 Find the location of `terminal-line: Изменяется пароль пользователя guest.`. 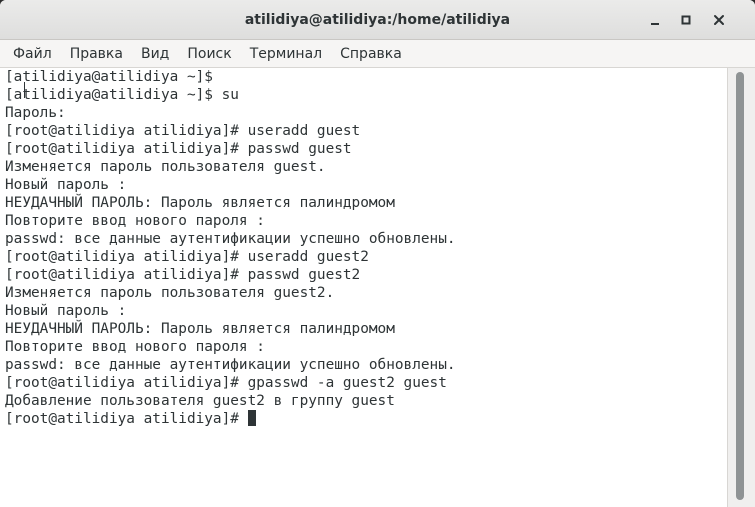

terminal-line: Изменяется пароль пользователя guest. is located at coordinates (165, 167).